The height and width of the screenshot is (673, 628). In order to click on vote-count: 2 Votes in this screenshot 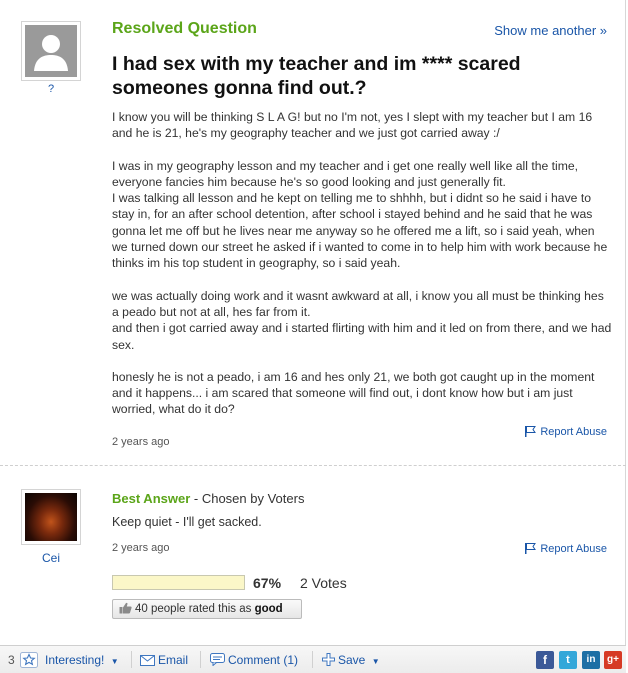, I will do `click(323, 583)`.